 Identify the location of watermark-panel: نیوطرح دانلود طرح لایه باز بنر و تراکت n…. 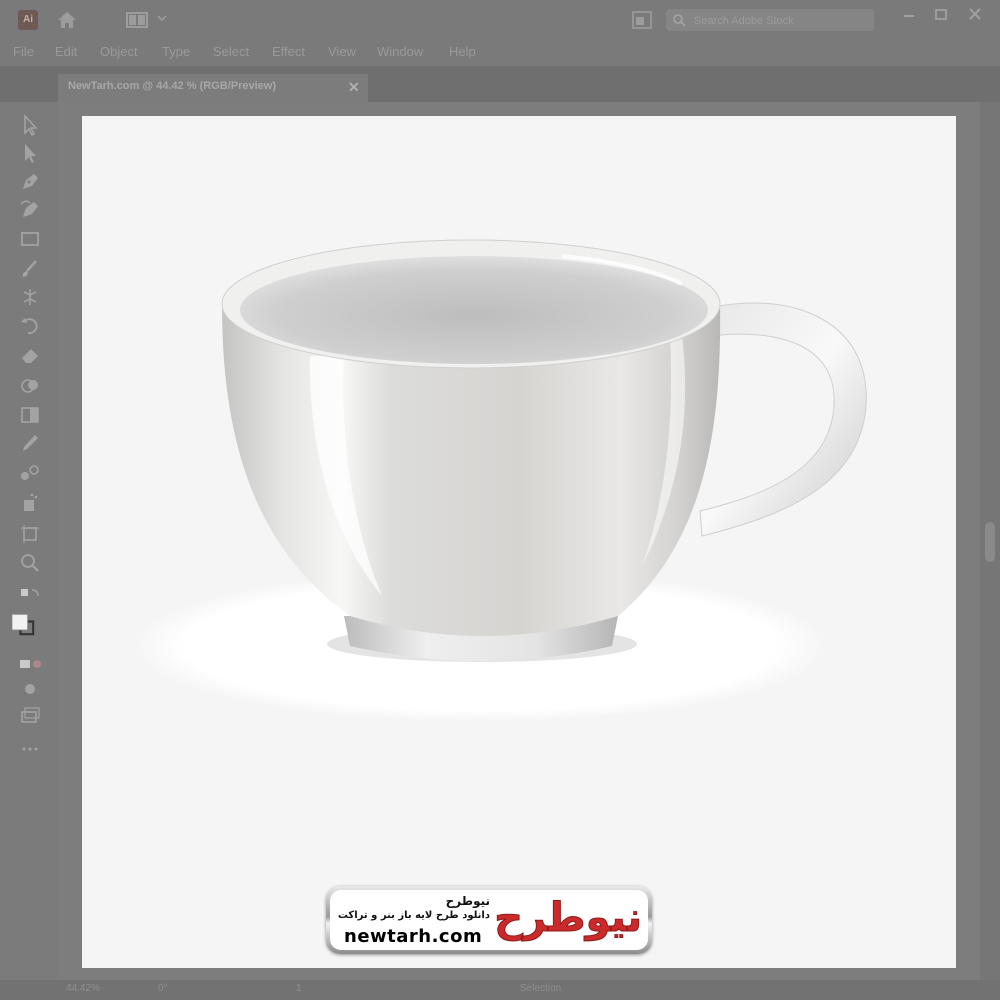
(489, 920).